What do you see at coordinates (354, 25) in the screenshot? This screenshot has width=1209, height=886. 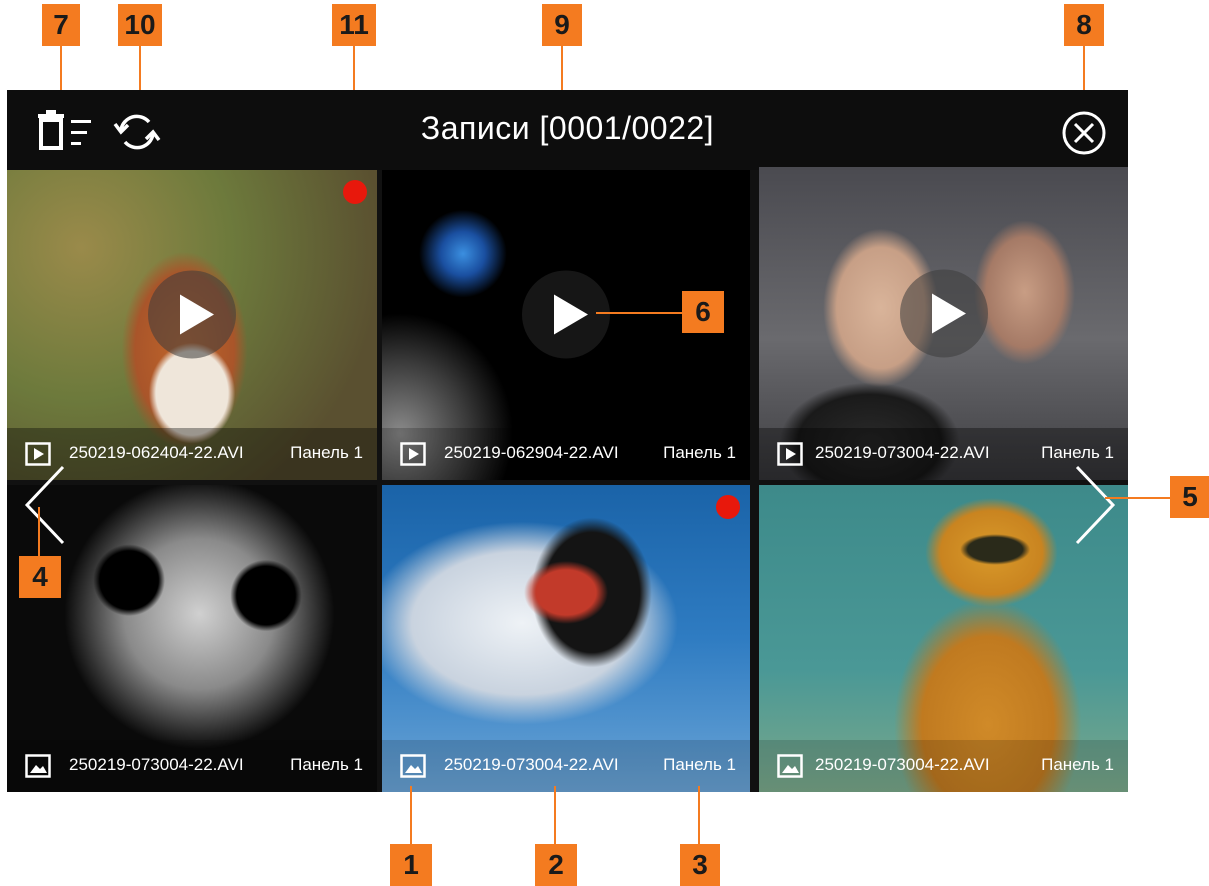 I see `callout-11: 11` at bounding box center [354, 25].